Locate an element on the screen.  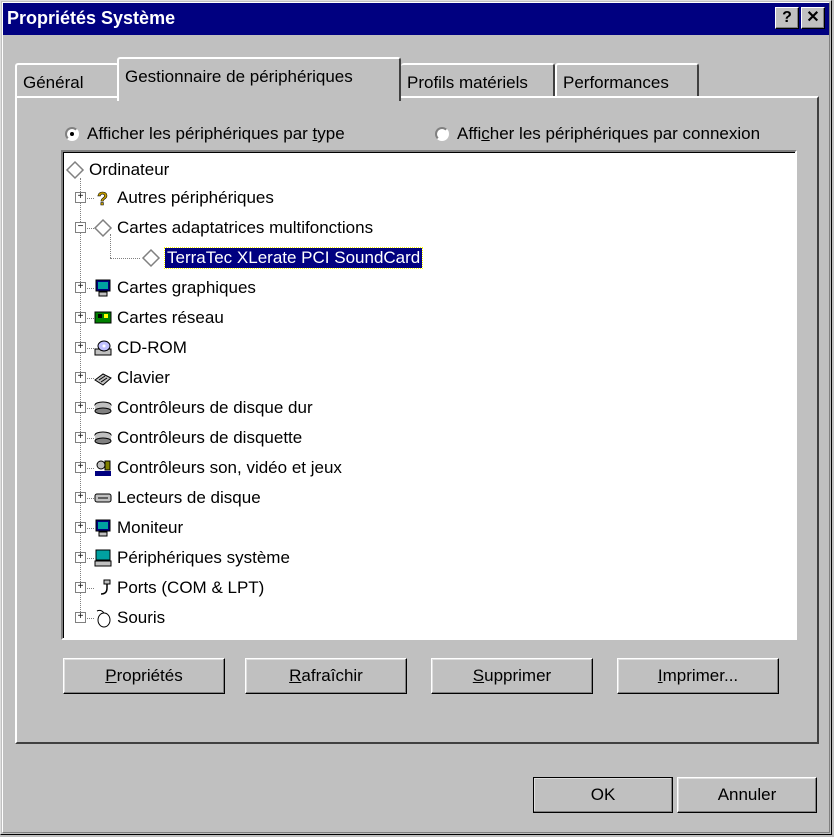
port-icon is located at coordinates (105, 587).